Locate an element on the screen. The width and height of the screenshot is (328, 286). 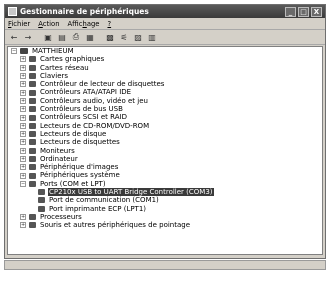
update-icon: ⚟ is located at coordinates (124, 37).